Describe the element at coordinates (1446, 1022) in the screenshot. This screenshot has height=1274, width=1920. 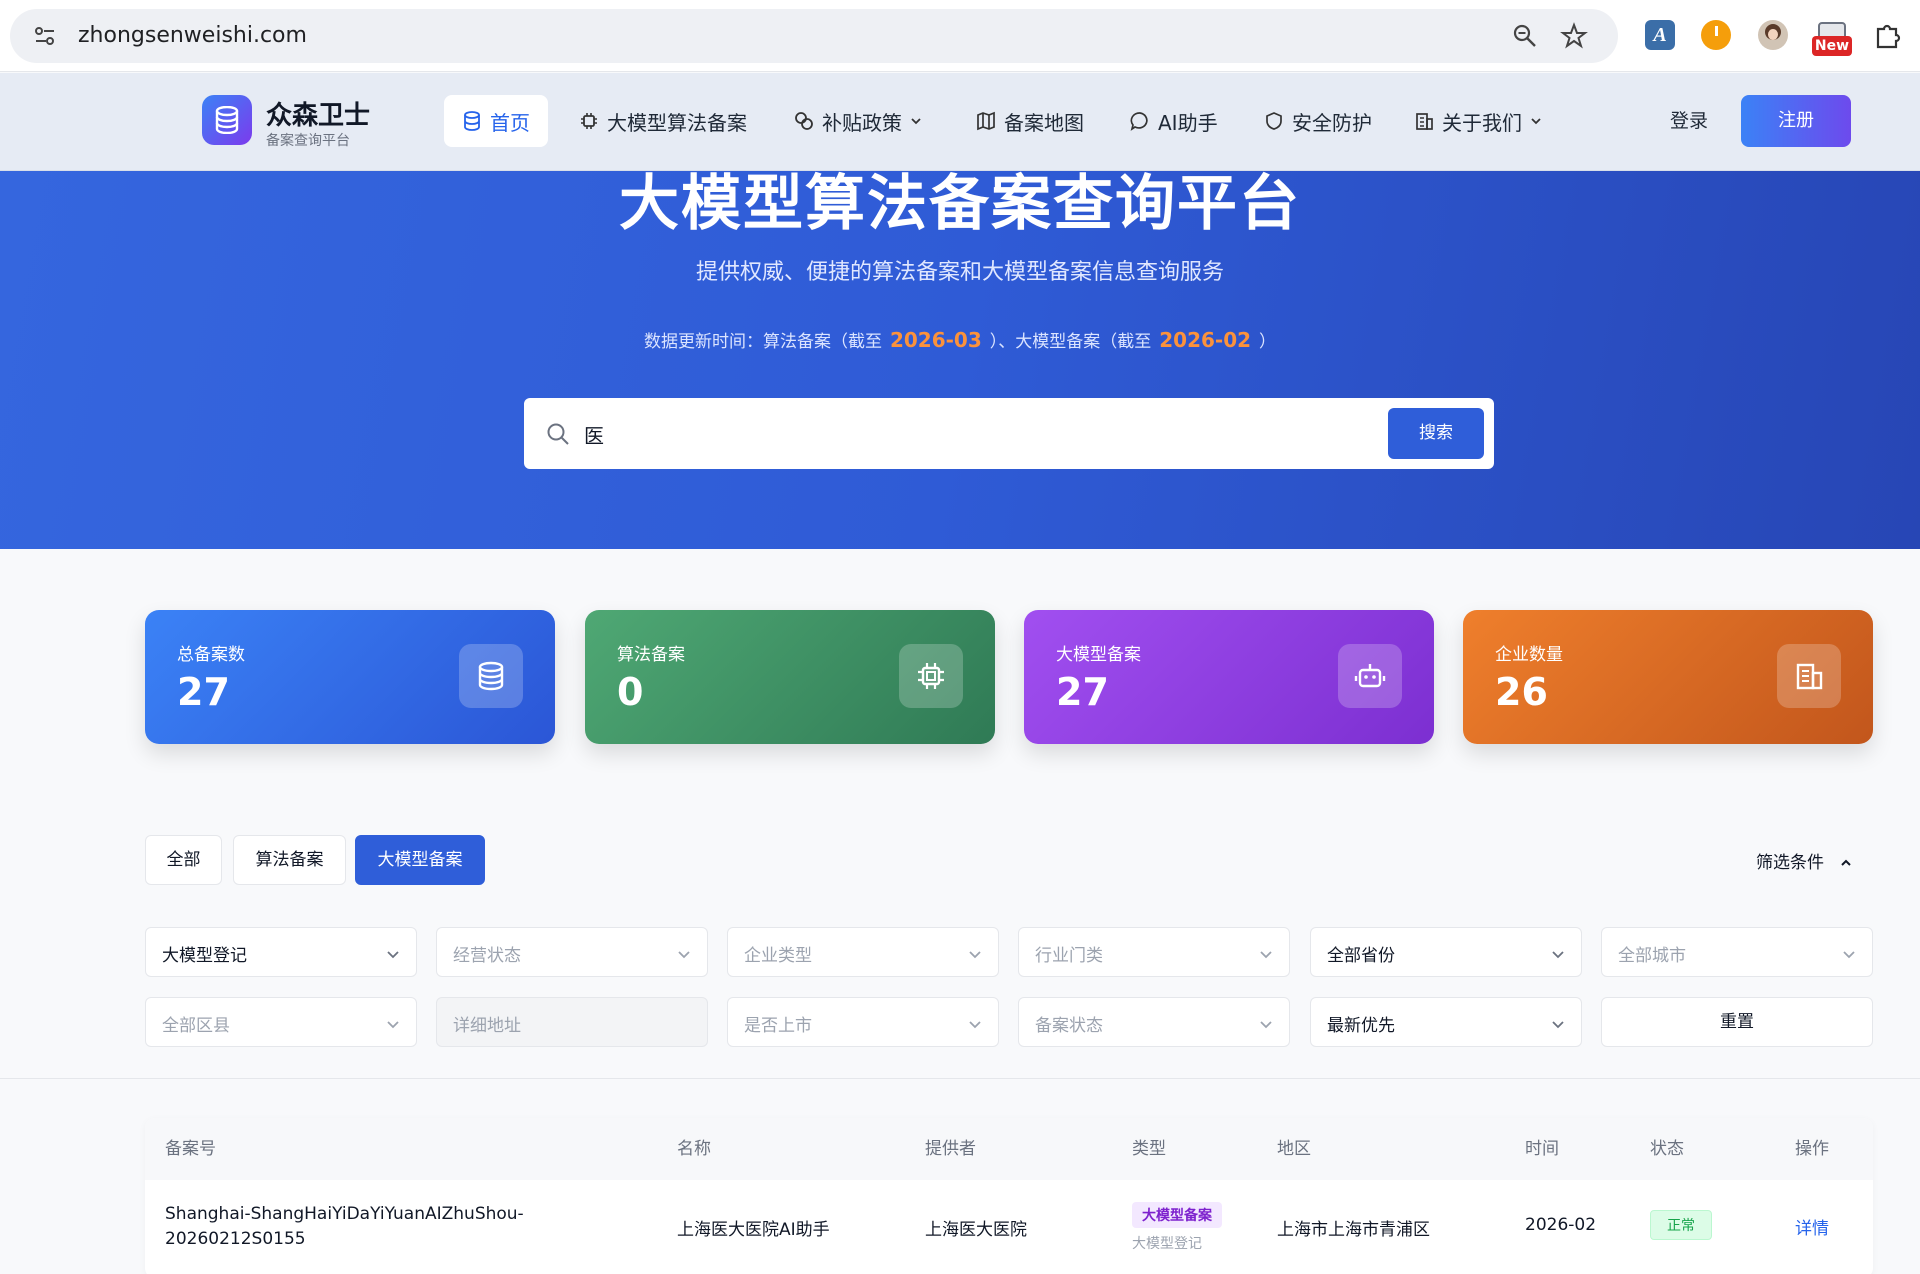
I see `sort-select: 最新优先` at that location.